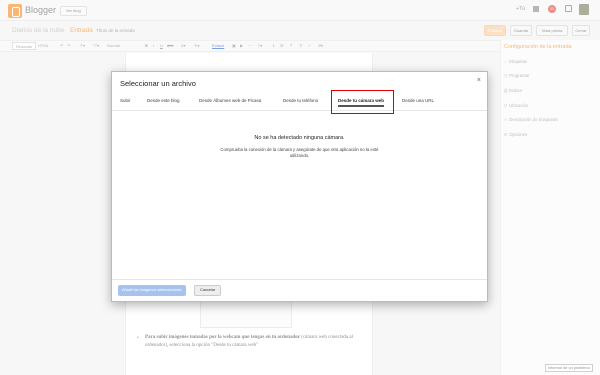 Image resolution: width=600 pixels, height=375 pixels. What do you see at coordinates (125, 100) in the screenshot?
I see `tab-upload: Subir` at bounding box center [125, 100].